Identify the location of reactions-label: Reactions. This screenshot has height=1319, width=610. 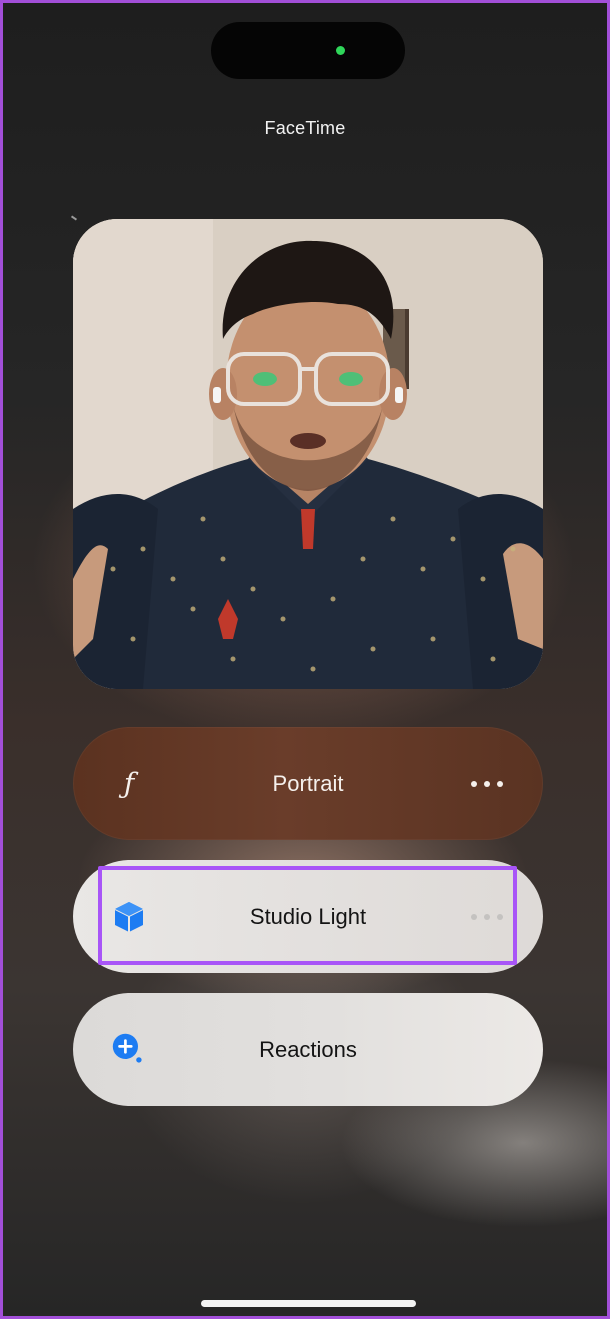
(308, 1049).